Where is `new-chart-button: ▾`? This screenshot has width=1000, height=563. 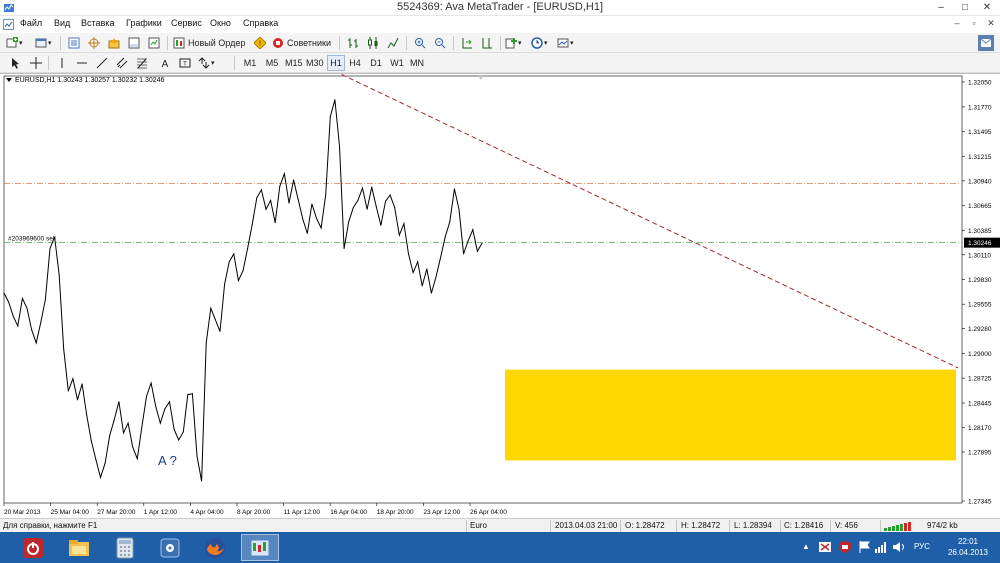
new-chart-button: ▾ is located at coordinates (14, 43).